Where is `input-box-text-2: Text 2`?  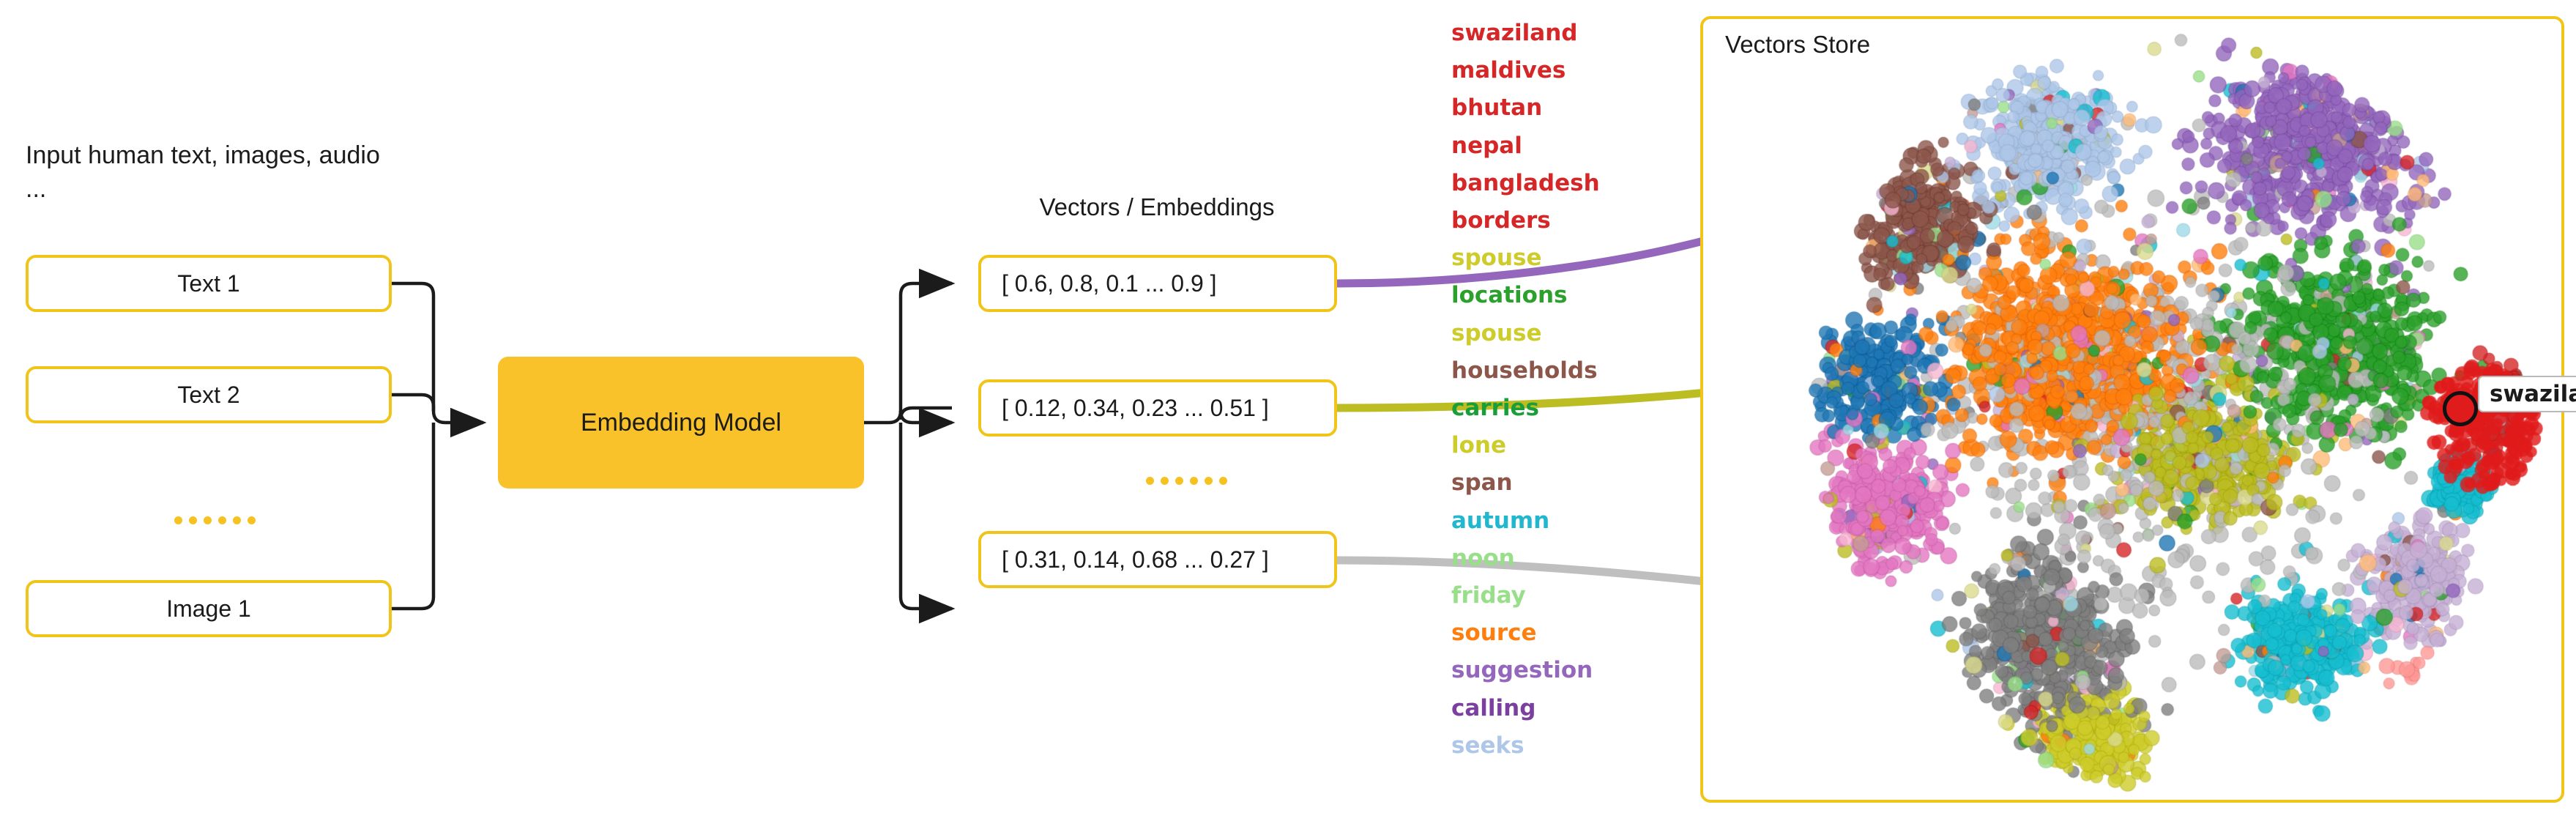 input-box-text-2: Text 2 is located at coordinates (209, 395).